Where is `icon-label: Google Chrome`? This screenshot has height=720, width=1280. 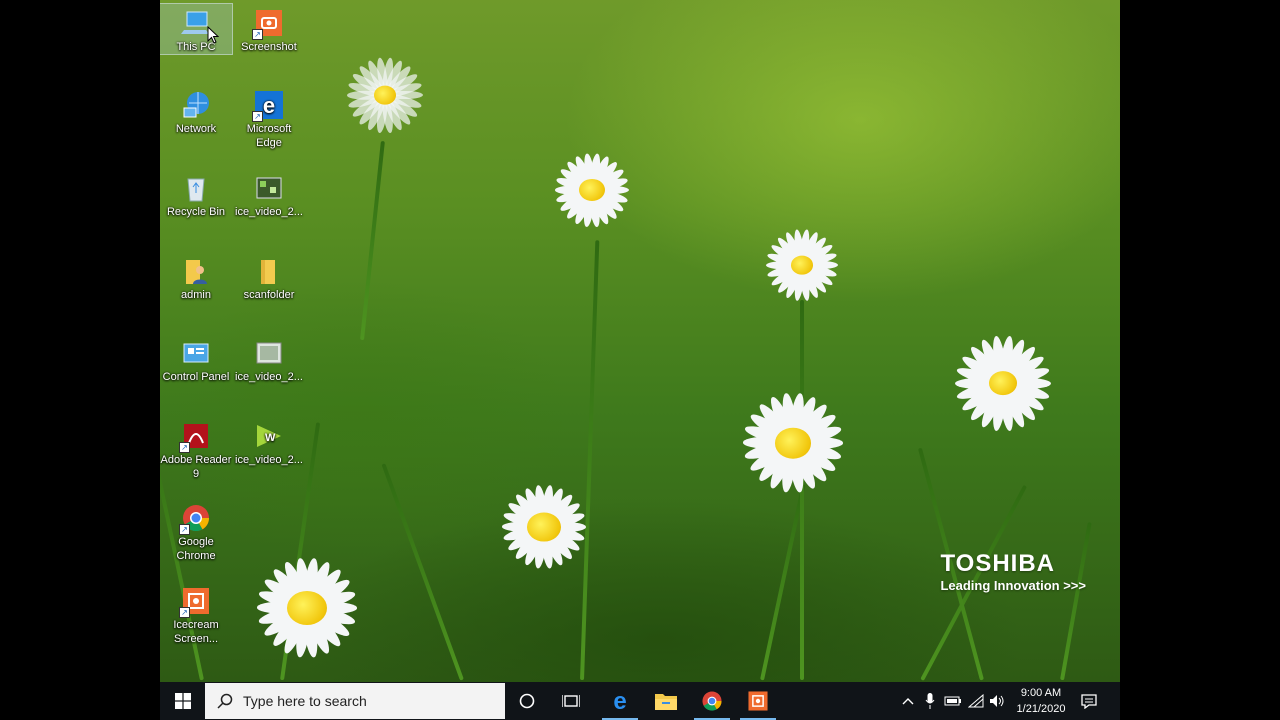
icon-label: Google Chrome is located at coordinates (196, 549).